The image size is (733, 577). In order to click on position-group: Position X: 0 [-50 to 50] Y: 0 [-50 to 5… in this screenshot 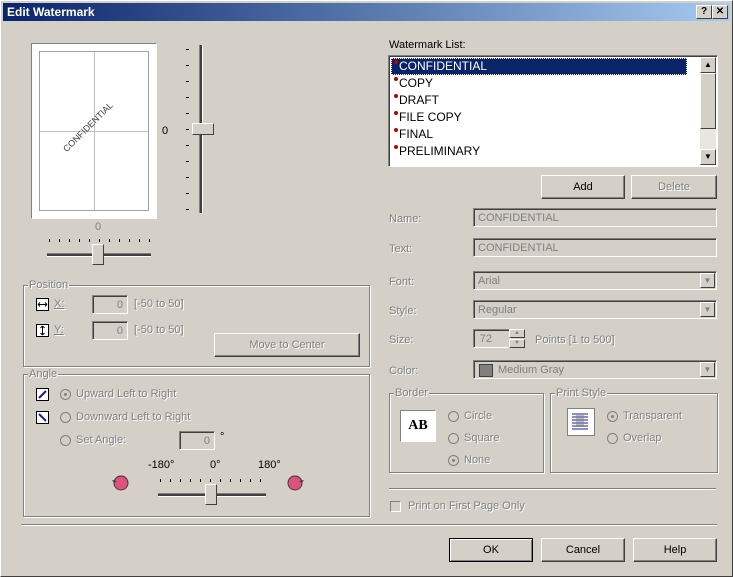, I will do `click(196, 323)`.